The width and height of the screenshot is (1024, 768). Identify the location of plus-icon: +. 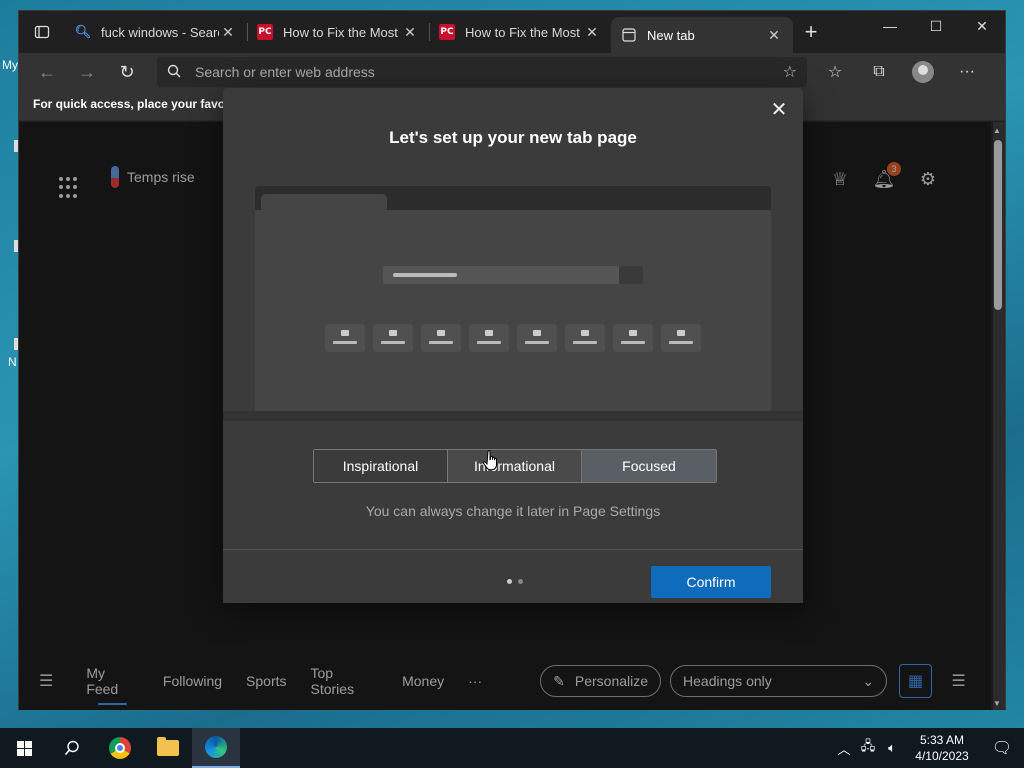
(811, 31).